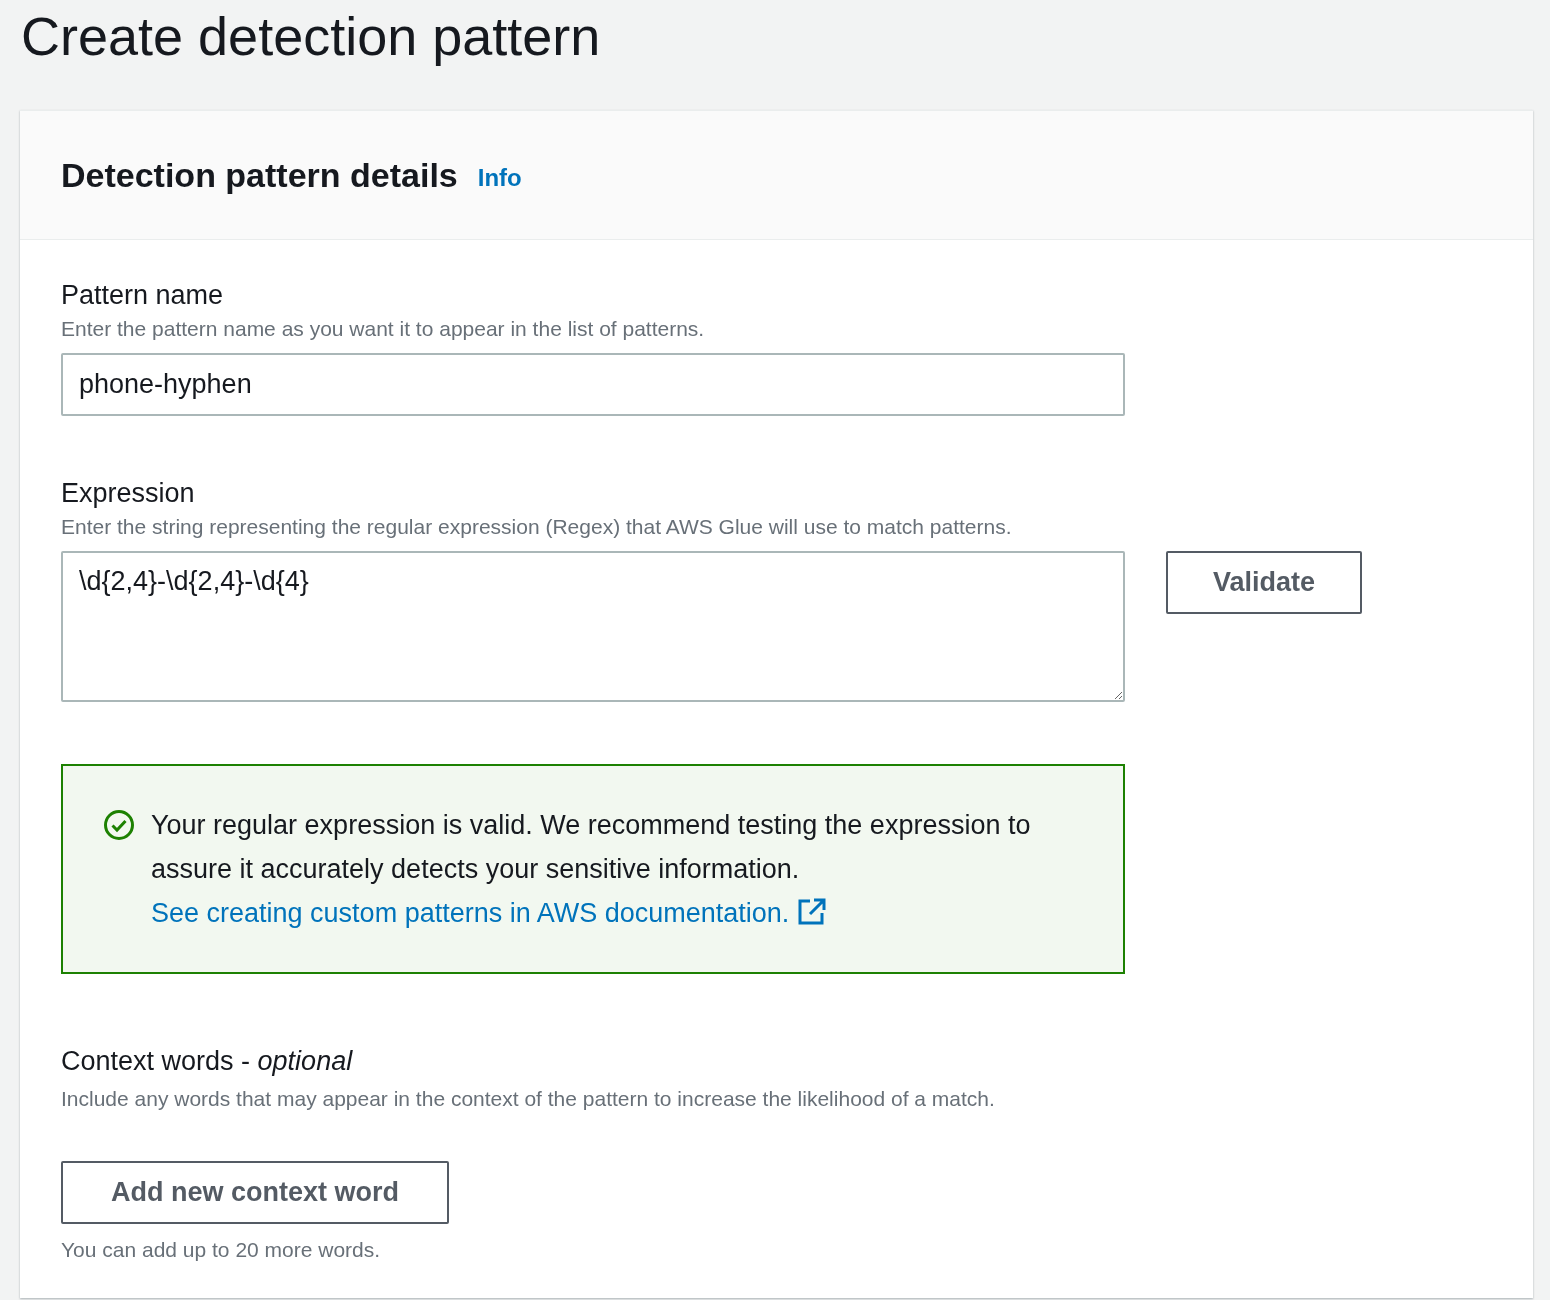  What do you see at coordinates (591, 869) in the screenshot?
I see `alert-message: Your regular expression is valid. We recommend testing the expression to assure it accurately detects your sensitive information. See creating custom patterns in AWS documentation.` at bounding box center [591, 869].